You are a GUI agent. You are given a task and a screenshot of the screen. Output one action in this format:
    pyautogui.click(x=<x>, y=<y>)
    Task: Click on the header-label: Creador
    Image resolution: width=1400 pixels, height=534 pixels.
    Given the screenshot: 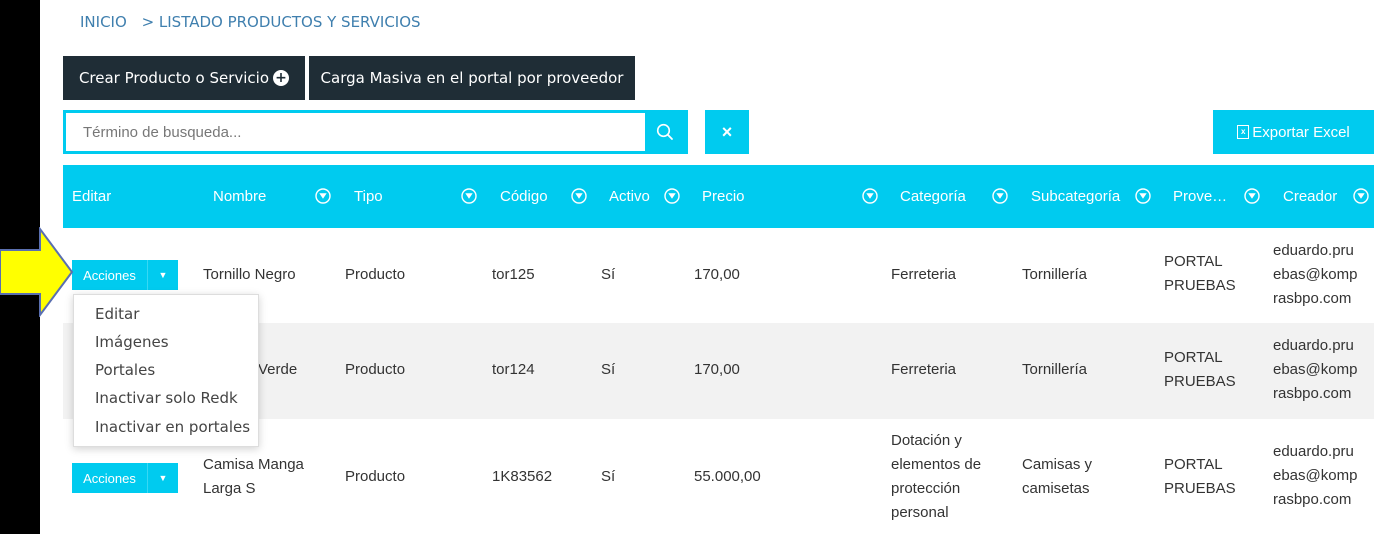 What is the action you would take?
    pyautogui.click(x=1310, y=196)
    